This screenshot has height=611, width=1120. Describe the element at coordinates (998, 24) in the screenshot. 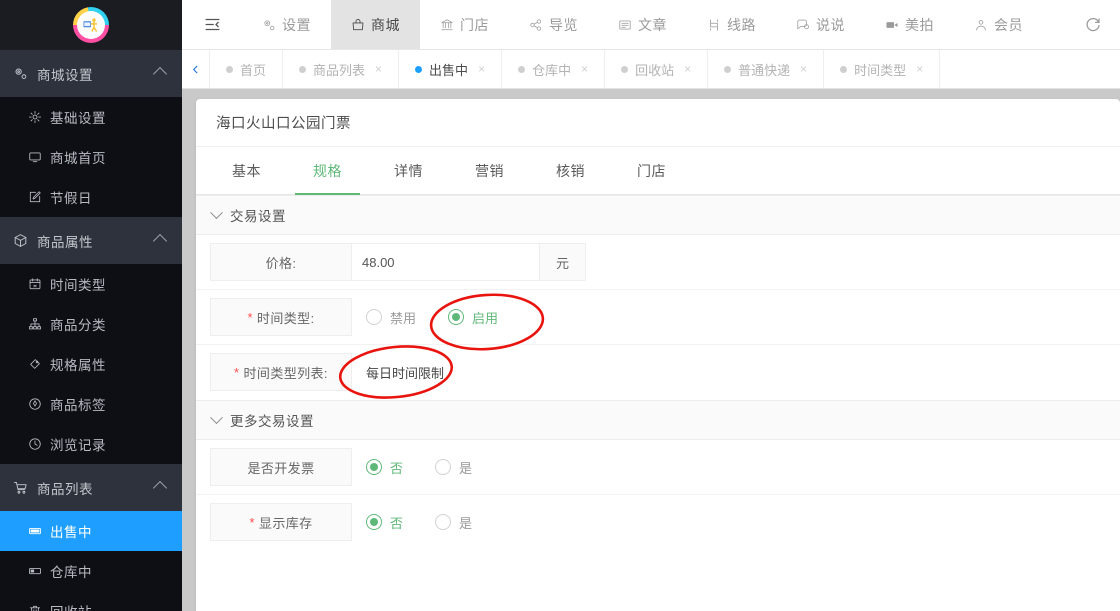

I see `top-nav-item-8: 会员` at that location.